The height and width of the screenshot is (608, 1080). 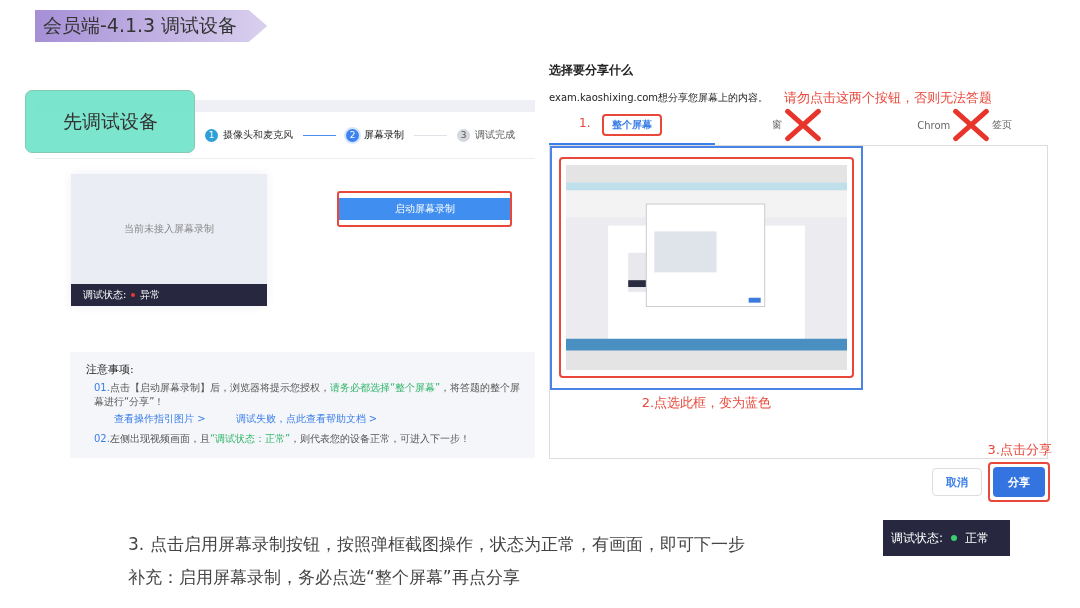 I want to click on step-annotation: 1., so click(x=585, y=123).